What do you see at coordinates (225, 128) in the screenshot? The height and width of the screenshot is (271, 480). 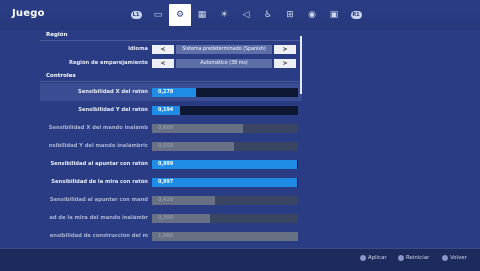 I see `sensitivity-slider: 0,600` at bounding box center [225, 128].